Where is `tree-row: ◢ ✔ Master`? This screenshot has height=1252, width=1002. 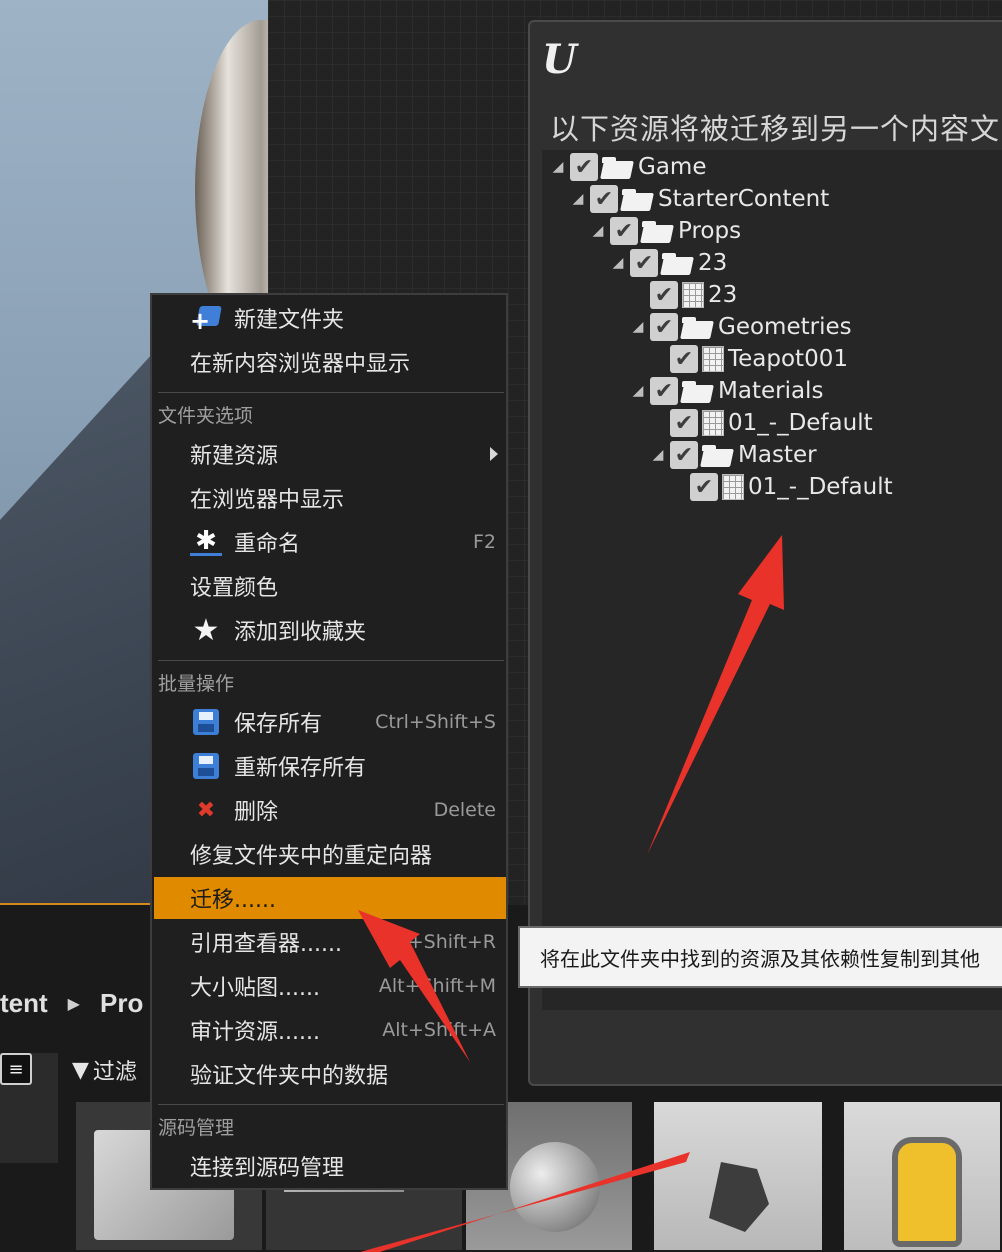 tree-row: ◢ ✔ Master is located at coordinates (733, 455).